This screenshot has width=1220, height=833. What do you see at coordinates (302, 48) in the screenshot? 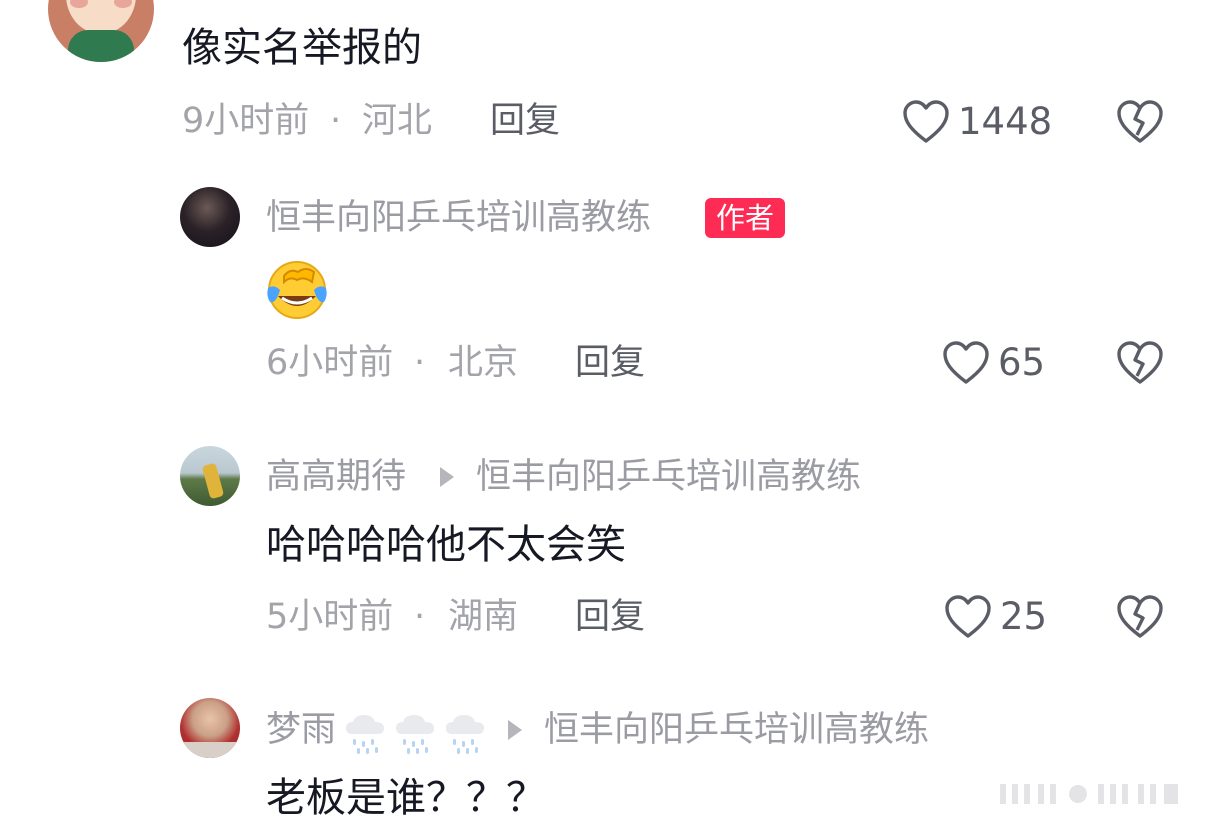
I see `comment-text: 像实名举报的` at bounding box center [302, 48].